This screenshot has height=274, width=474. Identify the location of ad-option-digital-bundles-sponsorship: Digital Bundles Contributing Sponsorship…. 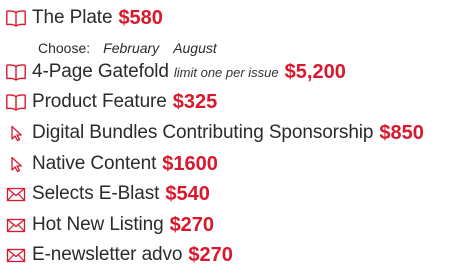
(214, 133).